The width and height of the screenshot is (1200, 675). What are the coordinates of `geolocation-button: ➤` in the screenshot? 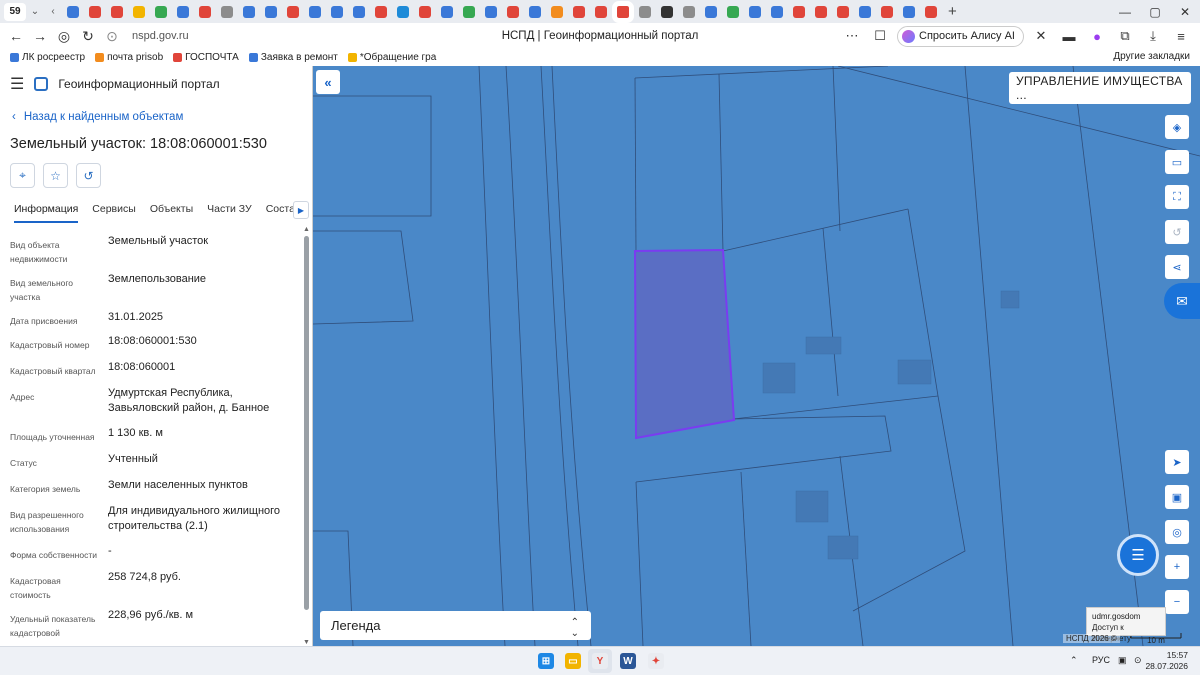 It's located at (1177, 462).